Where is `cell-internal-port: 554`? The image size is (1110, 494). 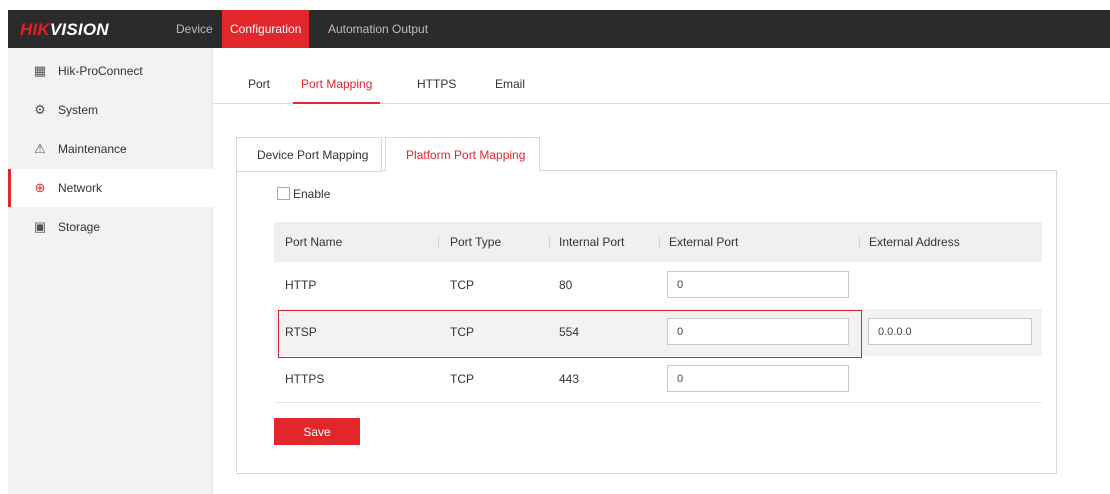
cell-internal-port: 554 is located at coordinates (569, 332).